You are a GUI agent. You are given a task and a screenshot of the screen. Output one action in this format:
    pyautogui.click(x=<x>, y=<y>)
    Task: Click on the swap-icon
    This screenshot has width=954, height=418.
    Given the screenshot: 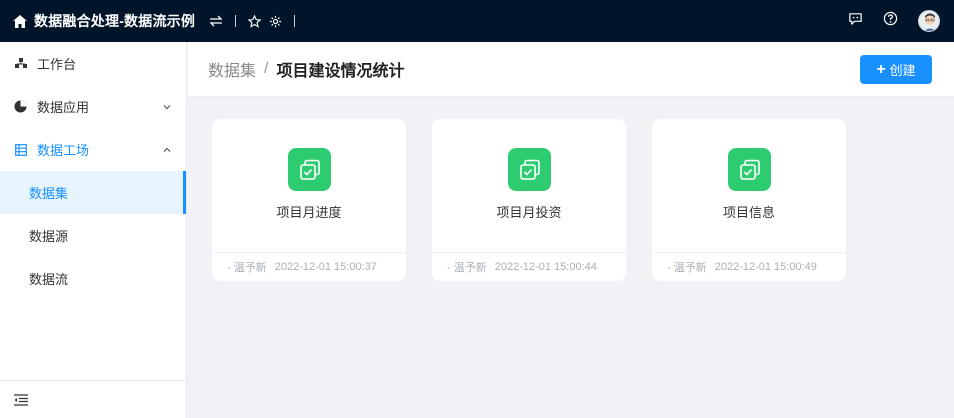 What is the action you would take?
    pyautogui.click(x=216, y=21)
    